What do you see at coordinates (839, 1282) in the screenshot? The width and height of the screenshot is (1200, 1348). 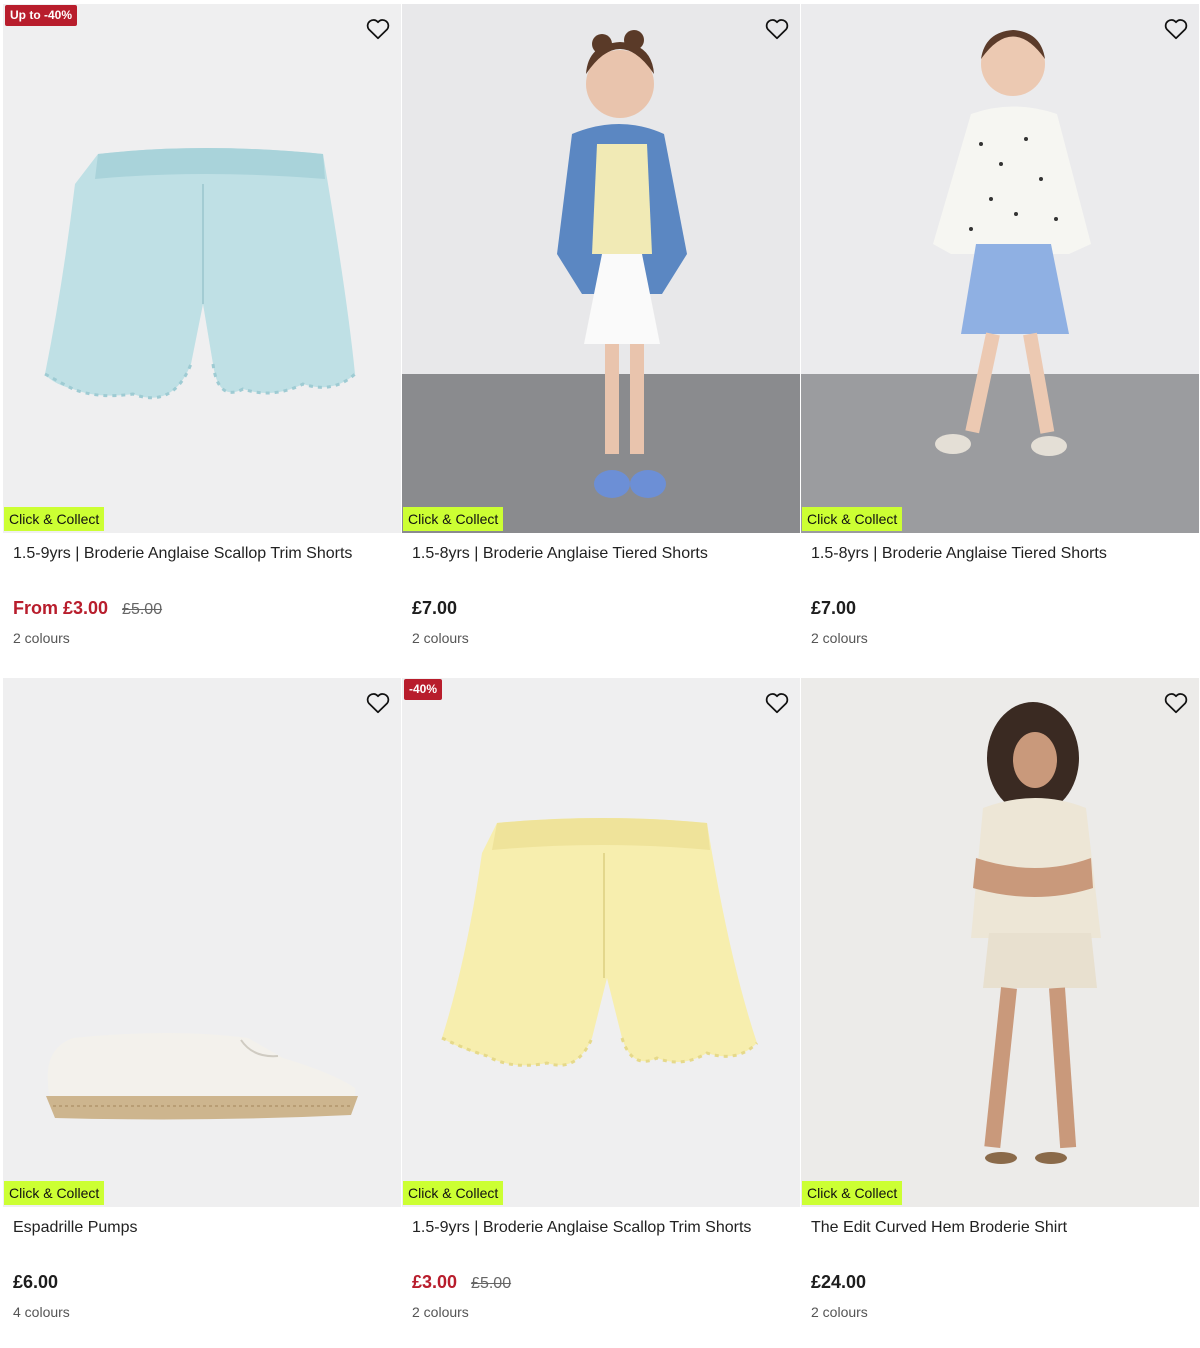 I see `product-price: £24.00` at bounding box center [839, 1282].